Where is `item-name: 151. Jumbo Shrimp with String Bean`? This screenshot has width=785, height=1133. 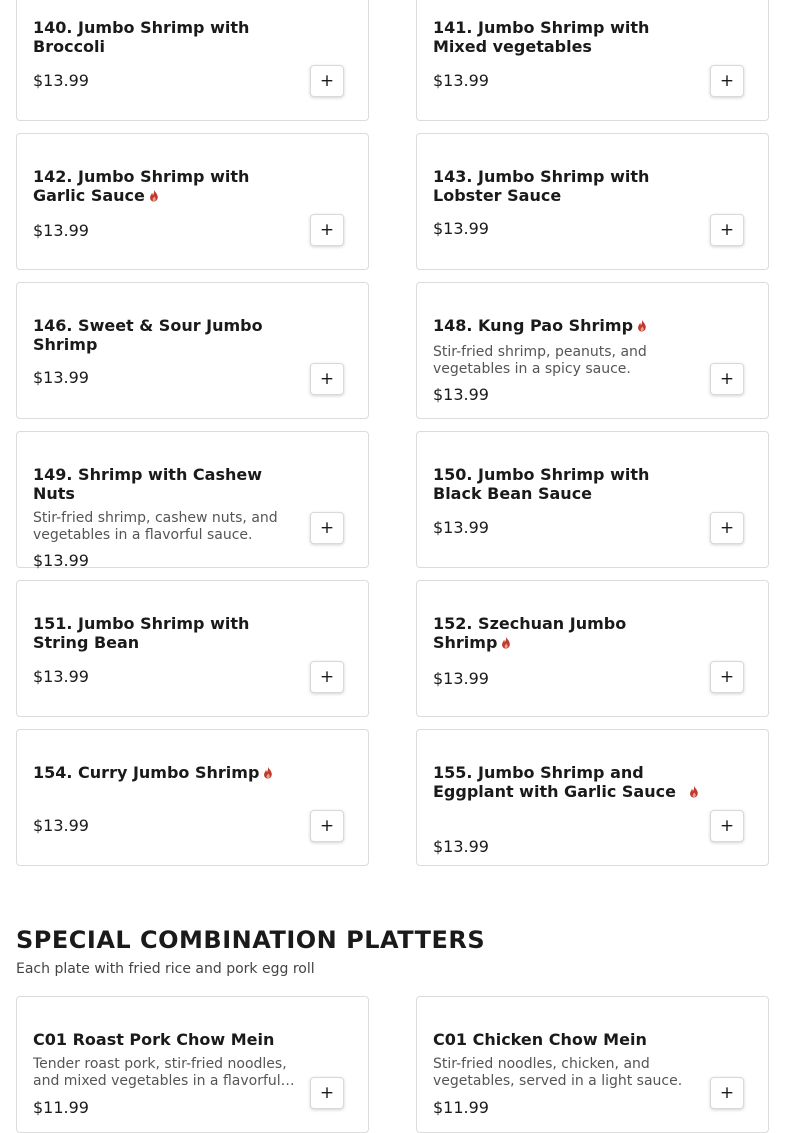 item-name: 151. Jumbo Shrimp with String Bean is located at coordinates (141, 633).